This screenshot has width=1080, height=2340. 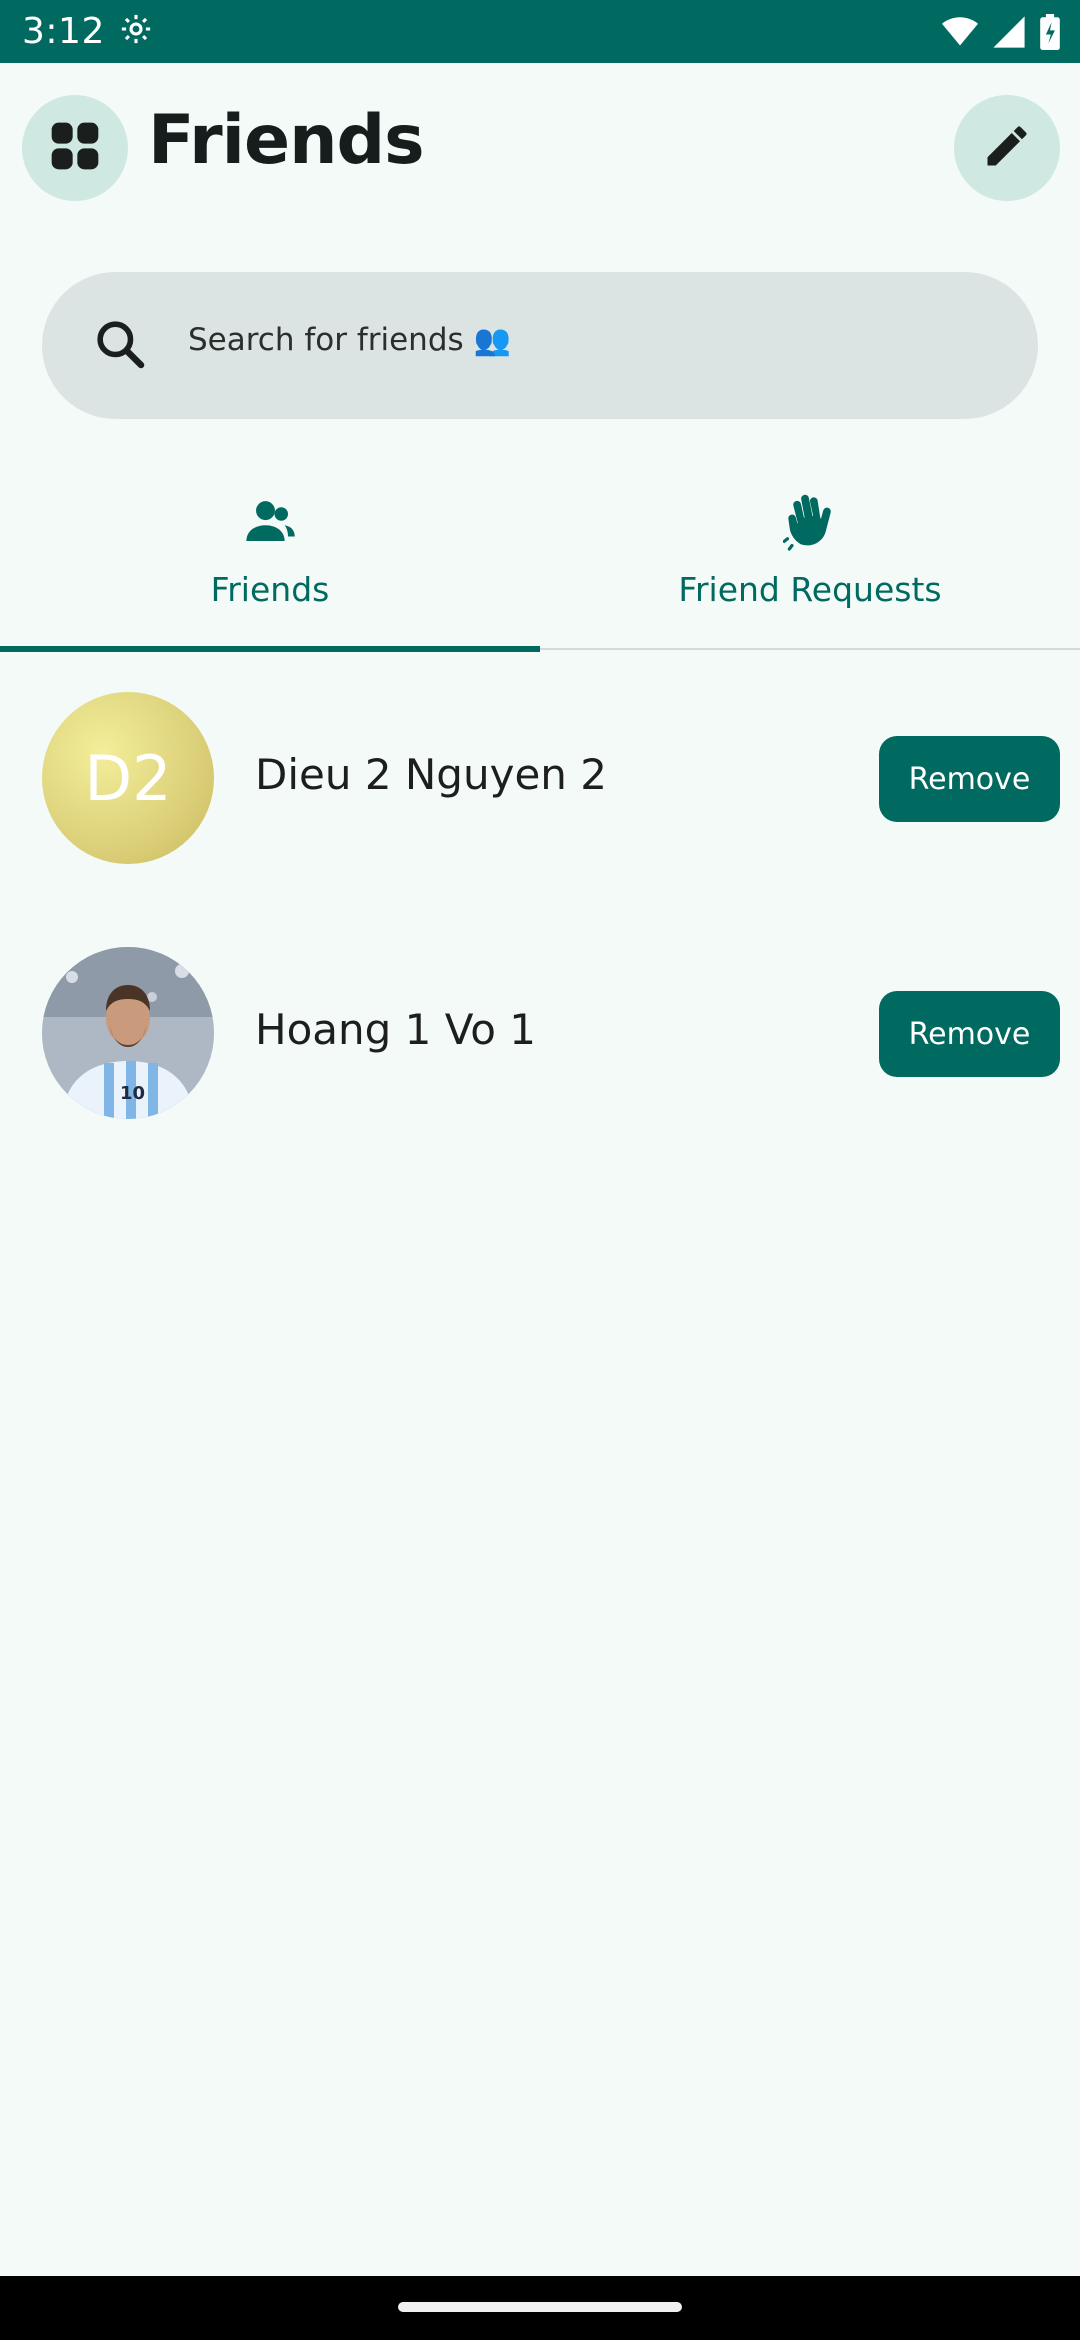 What do you see at coordinates (395, 1029) in the screenshot?
I see `friend-name: Hoang 1 Vo 1` at bounding box center [395, 1029].